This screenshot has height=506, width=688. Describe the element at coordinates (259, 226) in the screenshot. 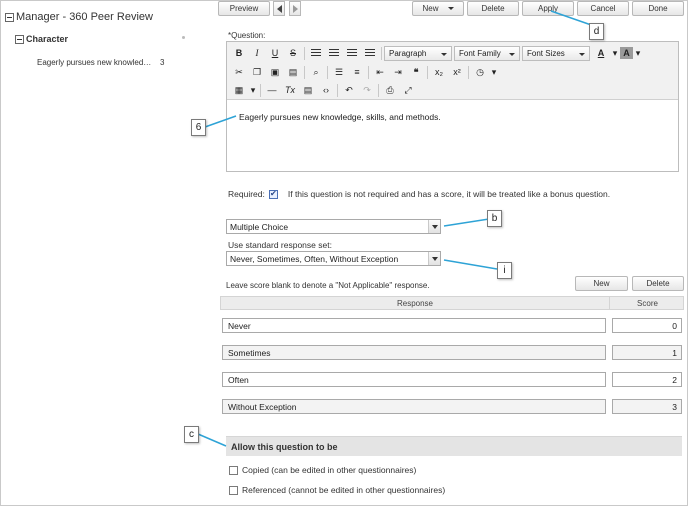

I see `question-type-value: Multiple Choice` at that location.